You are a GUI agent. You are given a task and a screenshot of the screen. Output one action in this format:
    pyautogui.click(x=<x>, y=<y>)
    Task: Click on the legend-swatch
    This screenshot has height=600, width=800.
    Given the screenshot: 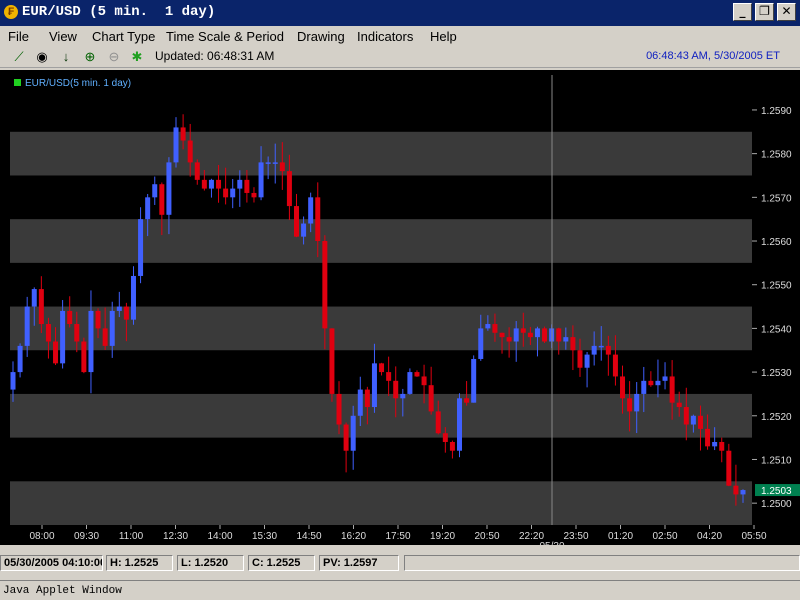 What is the action you would take?
    pyautogui.click(x=17, y=82)
    